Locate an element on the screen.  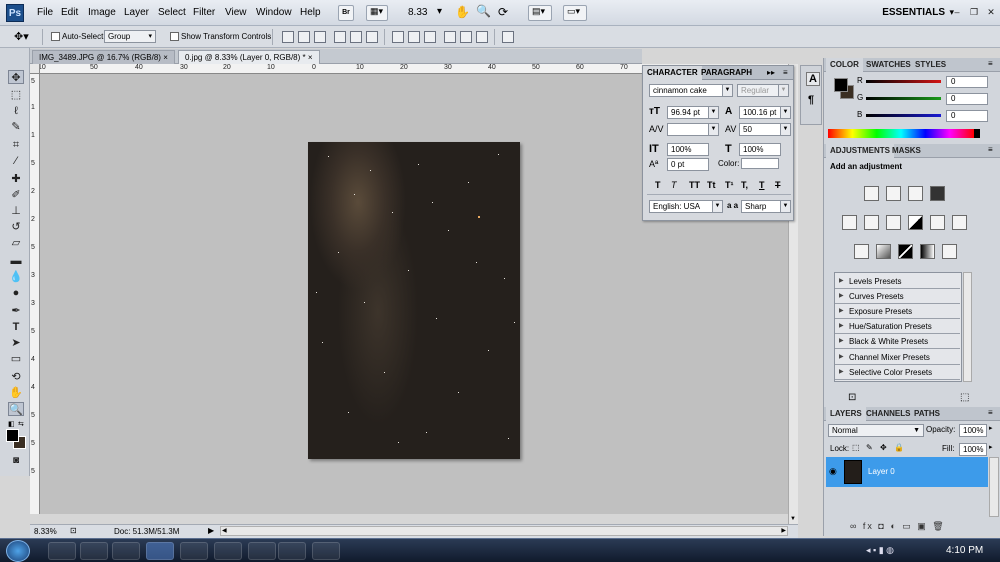
lock-position-icon: ✥ is located at coordinates (883, 447).